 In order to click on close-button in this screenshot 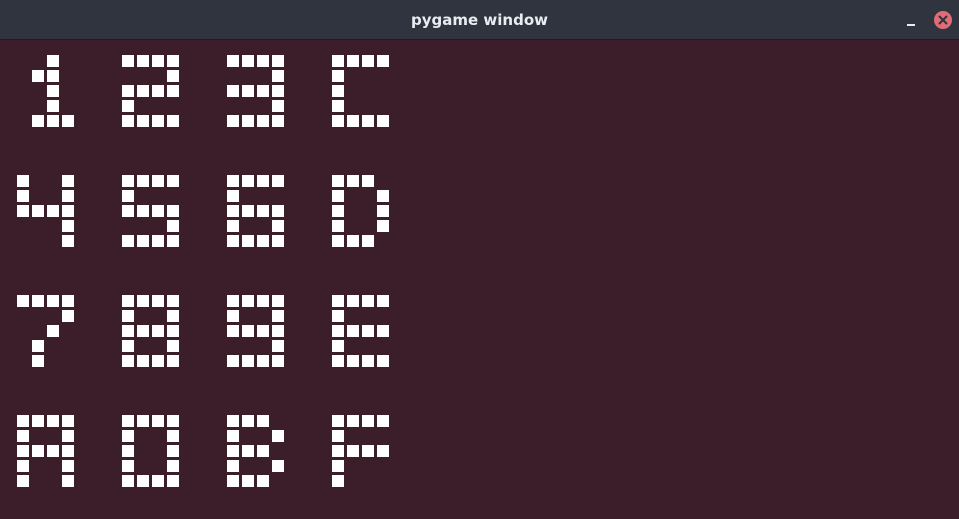, I will do `click(943, 20)`.